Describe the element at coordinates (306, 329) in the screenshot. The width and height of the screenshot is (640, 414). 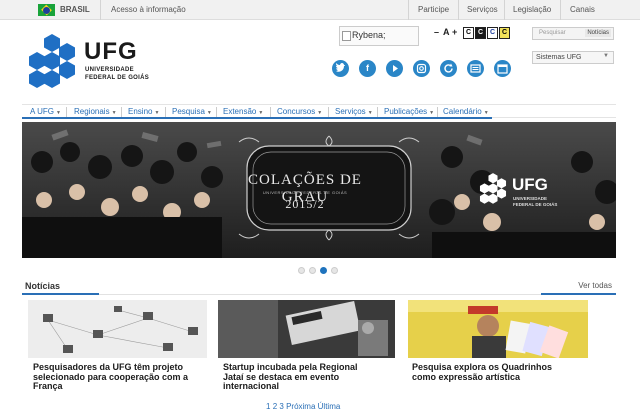
I see `news-image-startup` at that location.